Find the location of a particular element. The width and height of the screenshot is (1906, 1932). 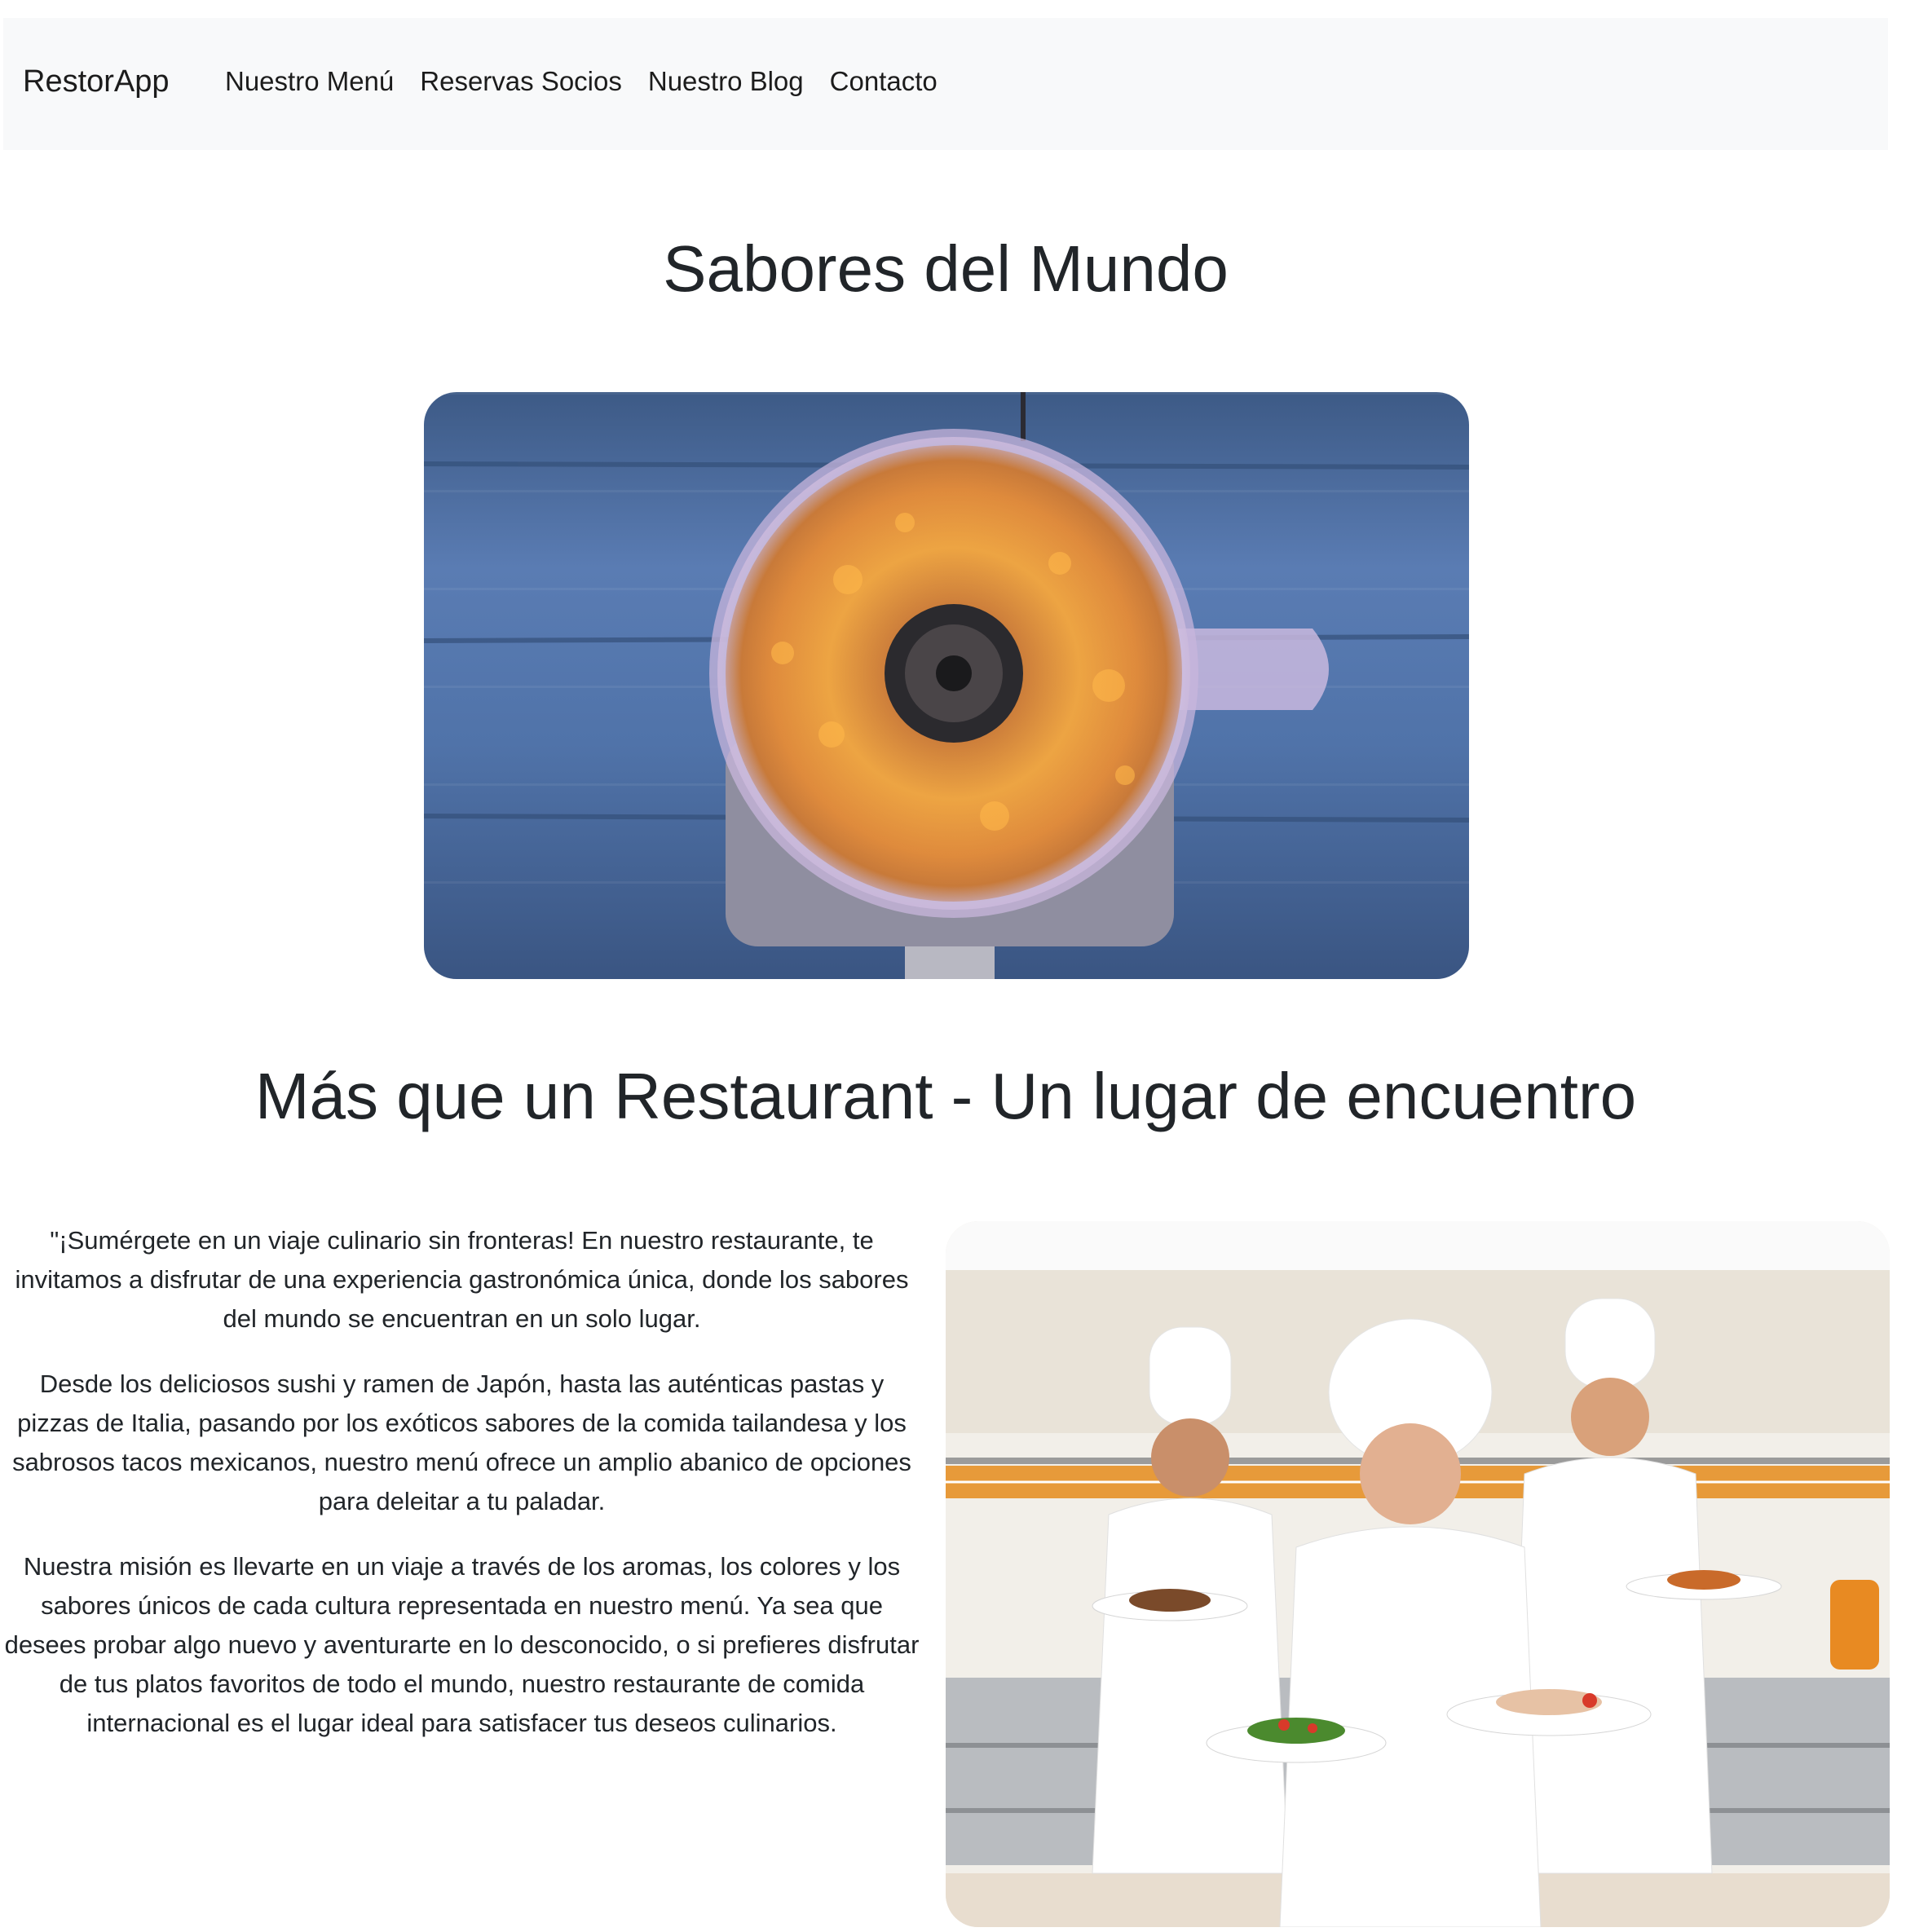

brand-logo: RestorApp is located at coordinates (96, 81).